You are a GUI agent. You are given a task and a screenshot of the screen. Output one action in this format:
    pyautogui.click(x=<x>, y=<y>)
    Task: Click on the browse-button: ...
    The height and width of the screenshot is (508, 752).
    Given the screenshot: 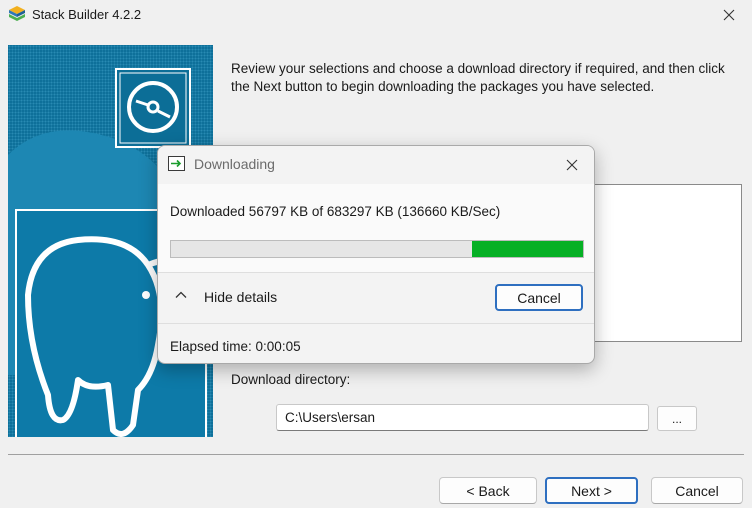 What is the action you would take?
    pyautogui.click(x=677, y=418)
    